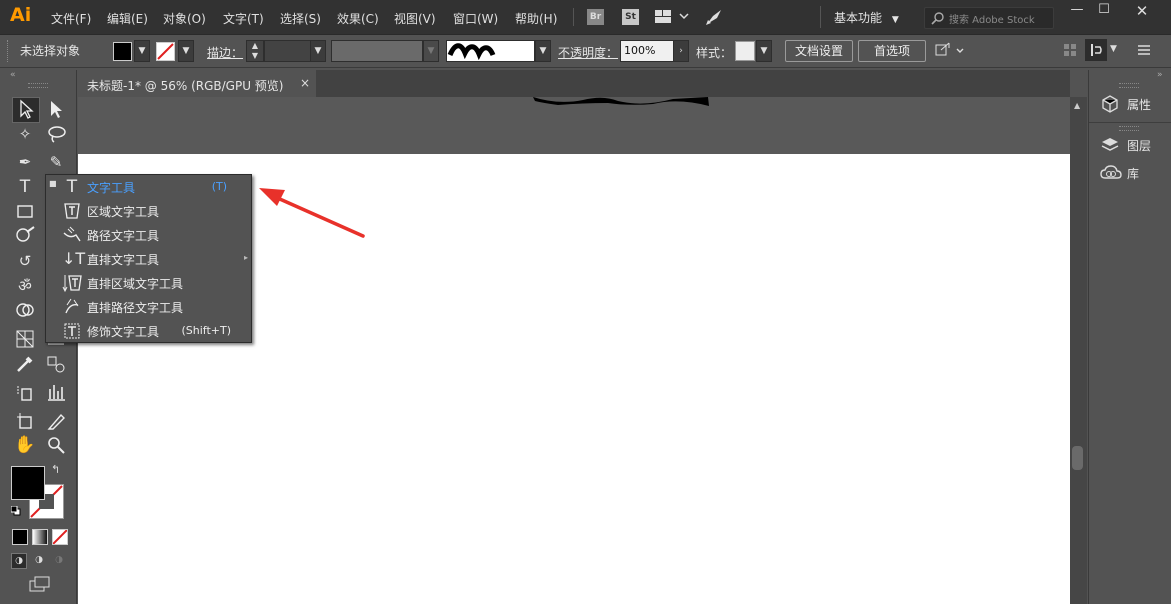  Describe the element at coordinates (866, 17) in the screenshot. I see `workspace-switcher: 基本功能 ▼` at that location.